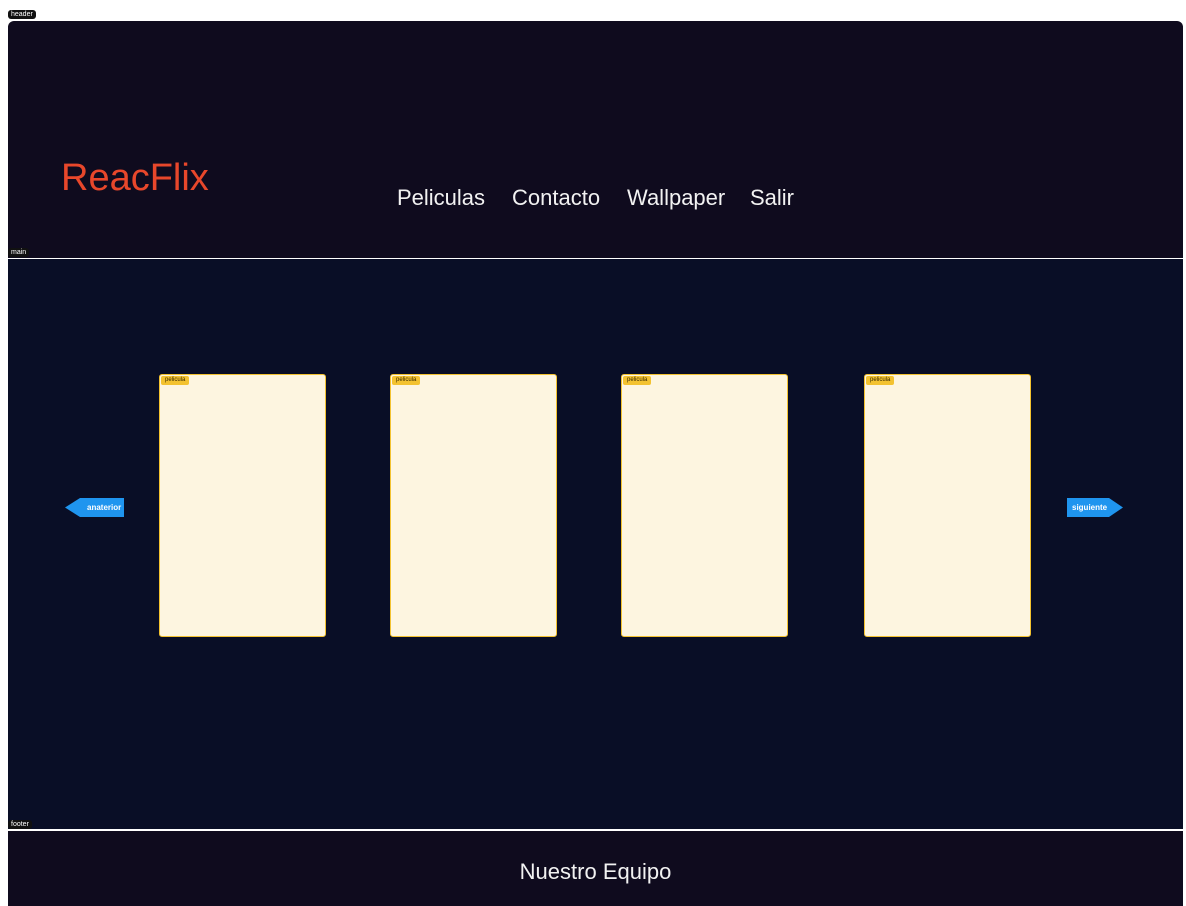  I want to click on next-button: siguiente, so click(1095, 507).